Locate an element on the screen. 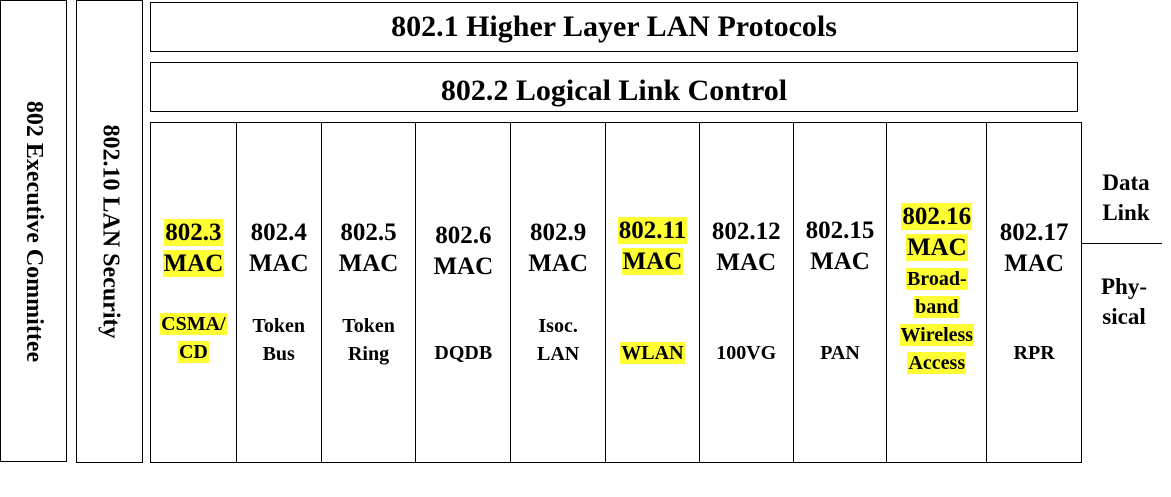 The image size is (1171, 497). mac-column-802-11: 802.11 MAC WLAN is located at coordinates (653, 292).